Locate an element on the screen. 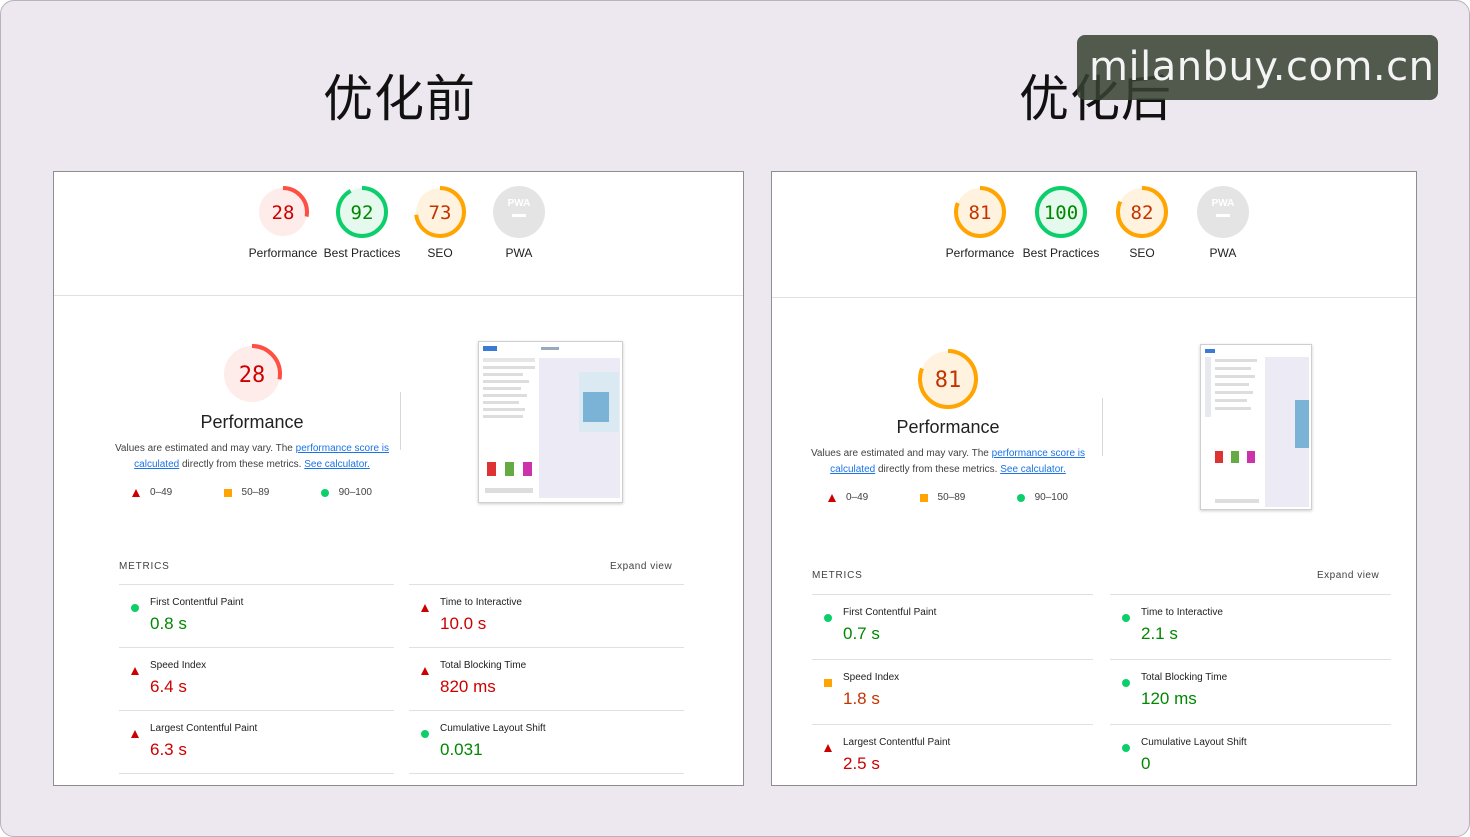 The height and width of the screenshot is (837, 1470). metric-tti: Time to Interactive 2.1 s is located at coordinates (1250, 626).